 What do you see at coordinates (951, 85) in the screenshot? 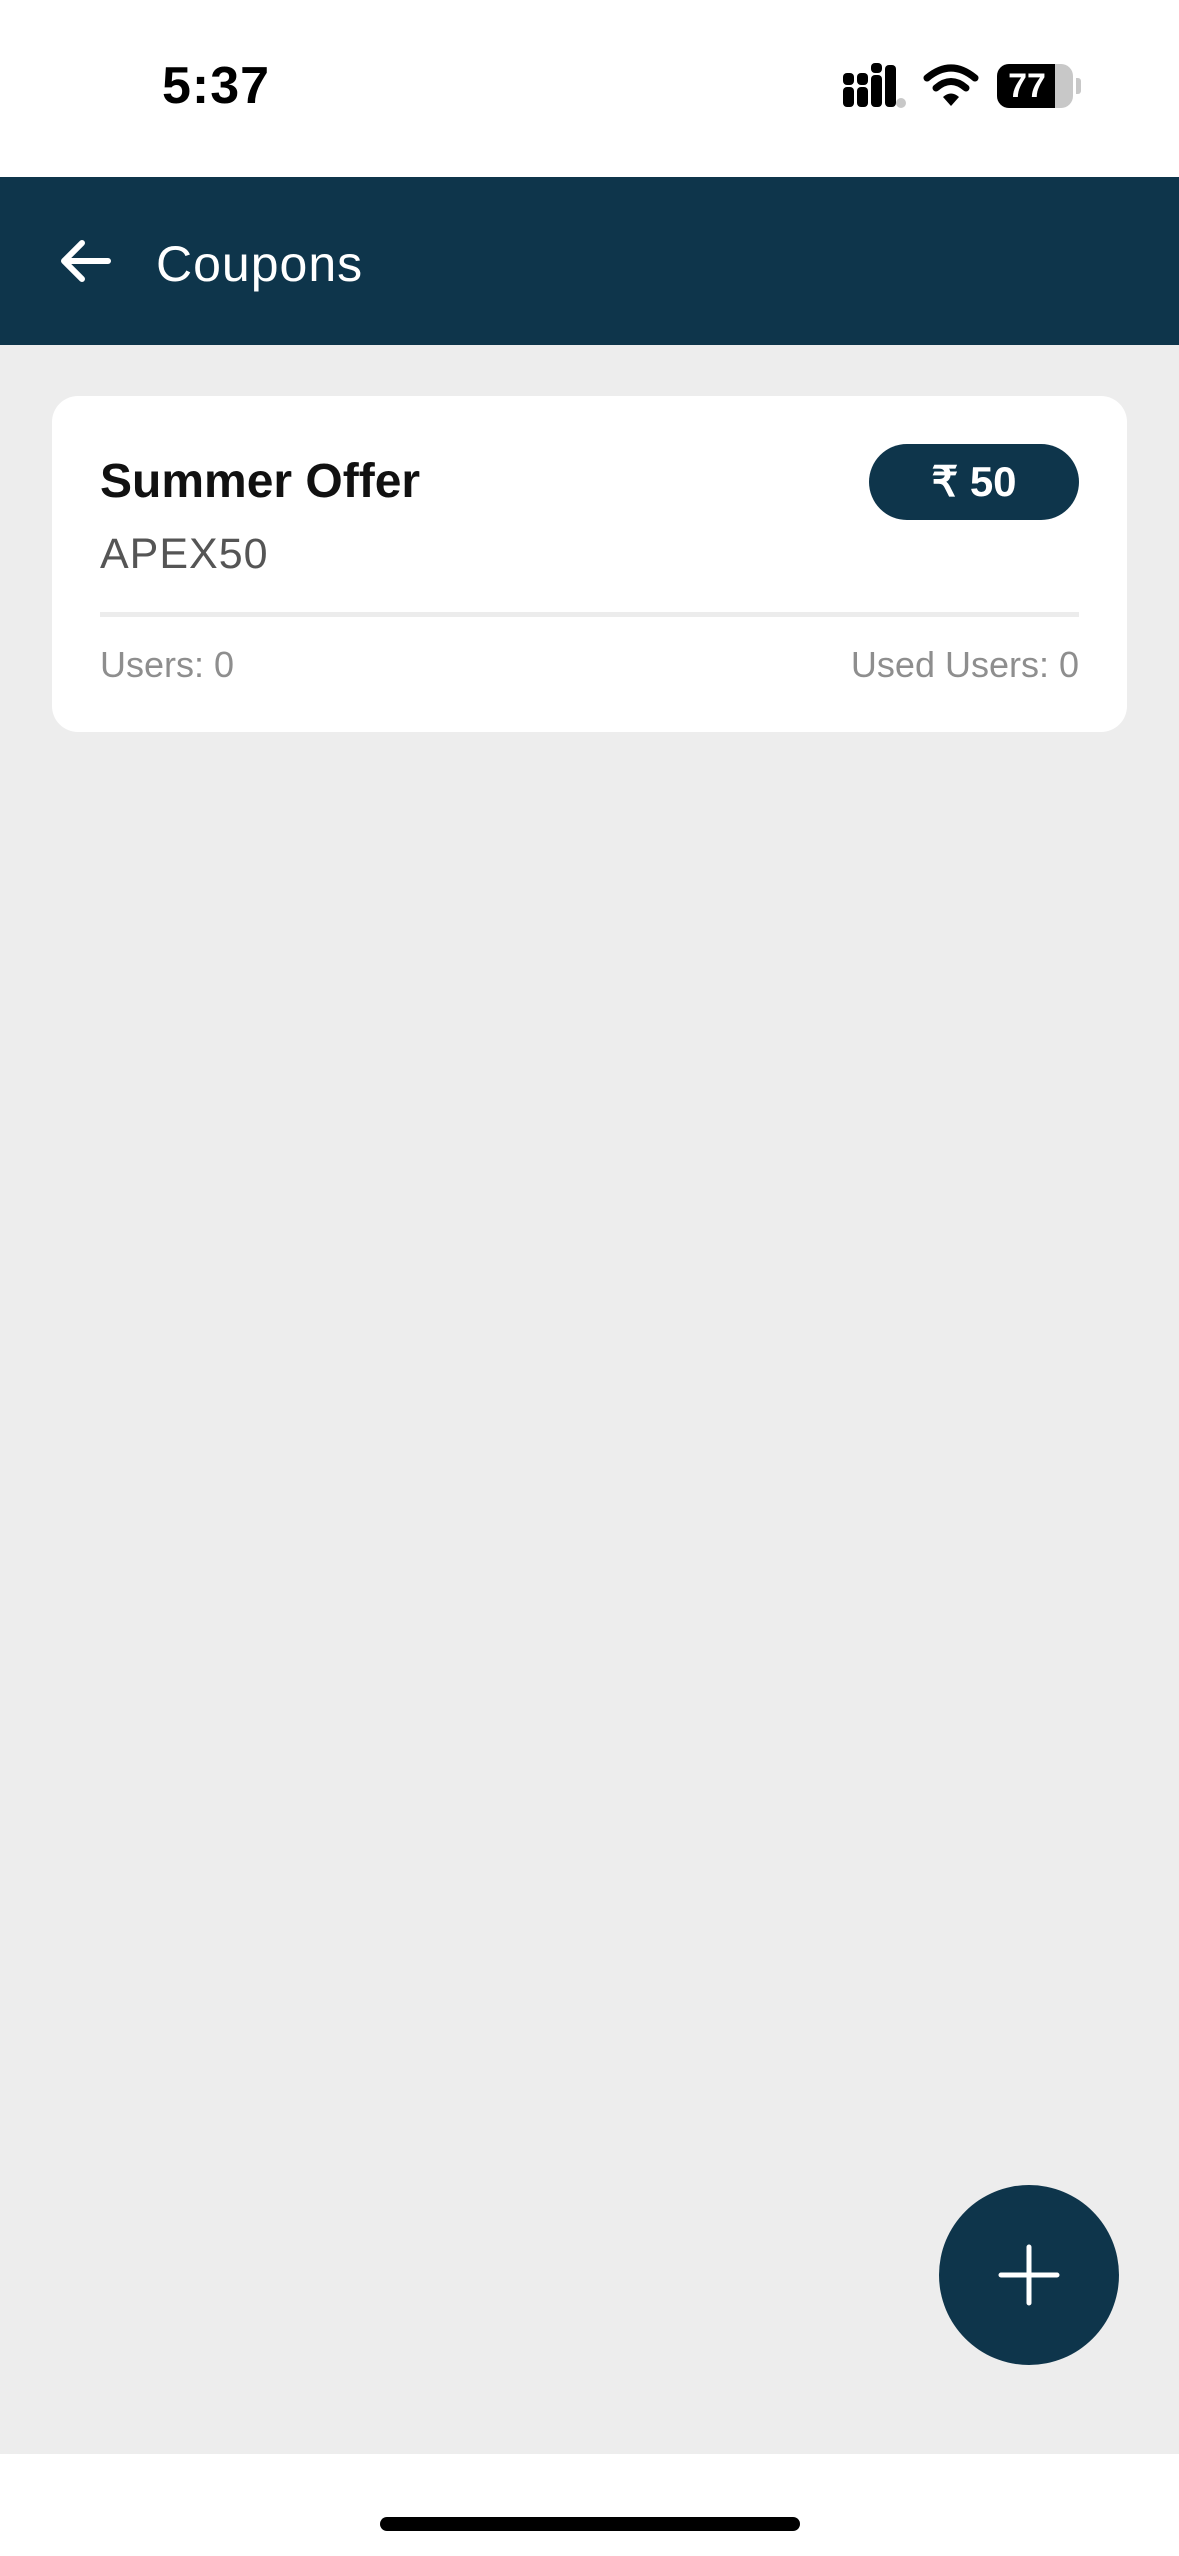
I see `wifi-icon` at bounding box center [951, 85].